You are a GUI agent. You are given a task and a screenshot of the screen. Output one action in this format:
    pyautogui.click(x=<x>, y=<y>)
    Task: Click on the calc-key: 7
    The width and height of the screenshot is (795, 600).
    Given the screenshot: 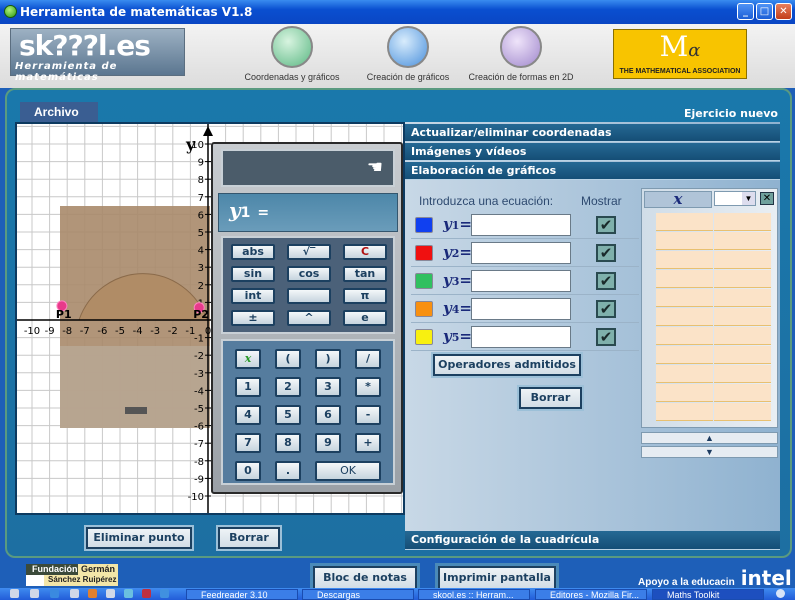 What is the action you would take?
    pyautogui.click(x=248, y=443)
    